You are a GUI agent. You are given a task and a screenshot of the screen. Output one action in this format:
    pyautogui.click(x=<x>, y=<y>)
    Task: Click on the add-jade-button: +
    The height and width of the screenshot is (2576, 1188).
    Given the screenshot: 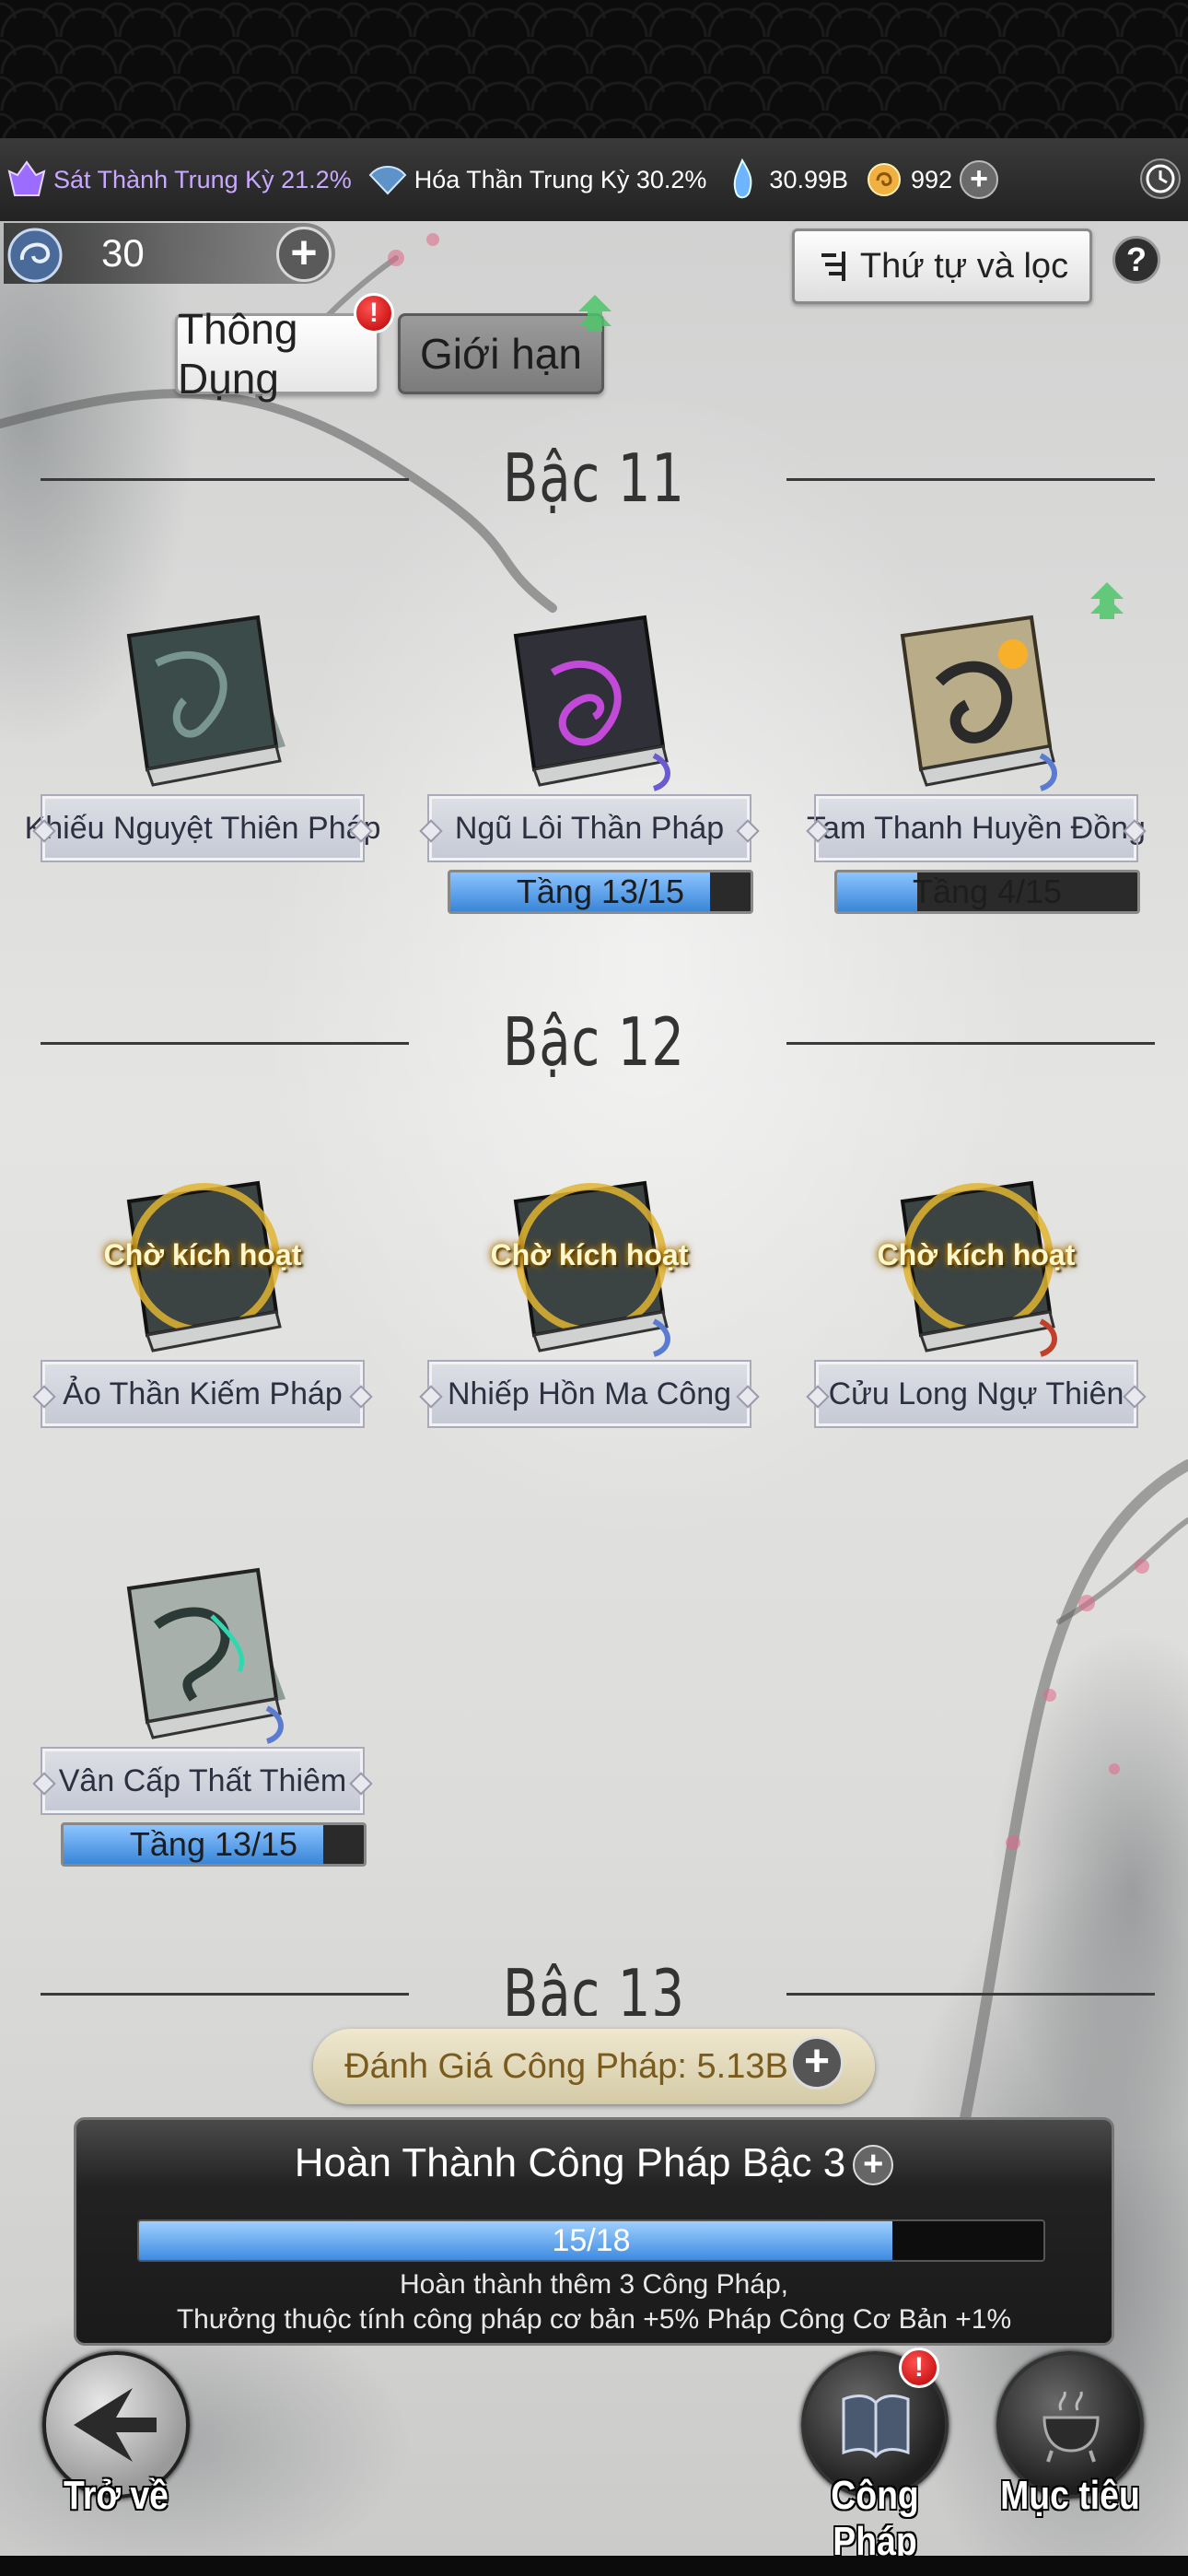 What is the action you would take?
    pyautogui.click(x=304, y=255)
    